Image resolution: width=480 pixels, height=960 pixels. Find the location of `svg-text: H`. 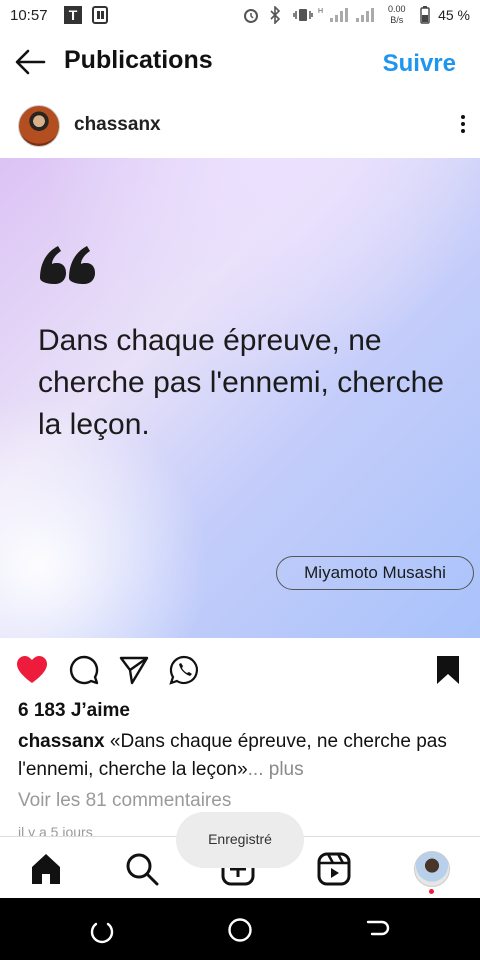

svg-text: H is located at coordinates (320, 11).